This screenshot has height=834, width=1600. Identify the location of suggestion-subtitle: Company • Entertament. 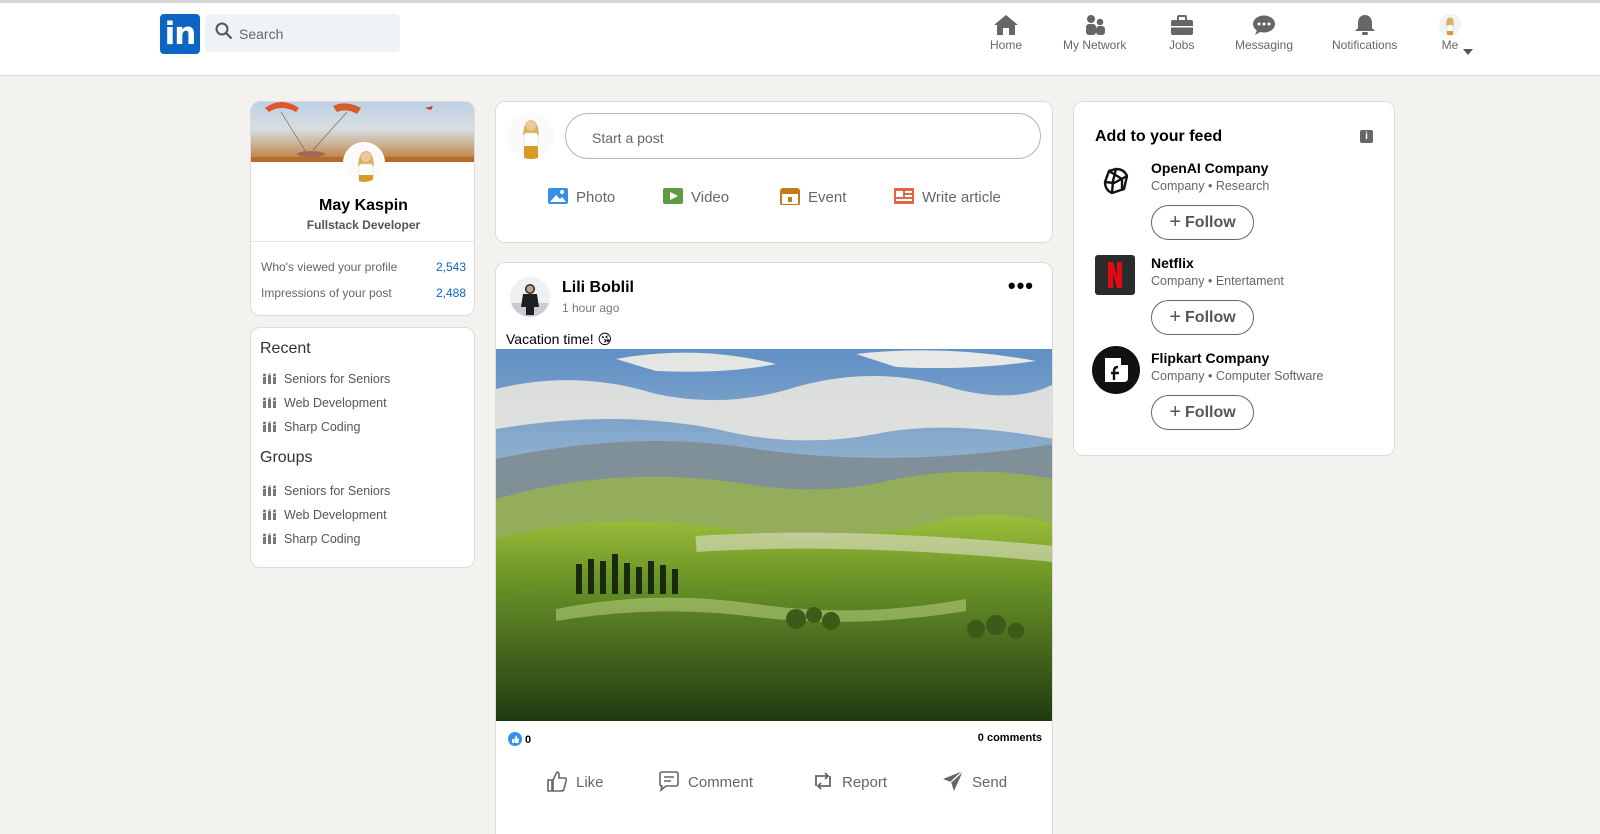
(1217, 281).